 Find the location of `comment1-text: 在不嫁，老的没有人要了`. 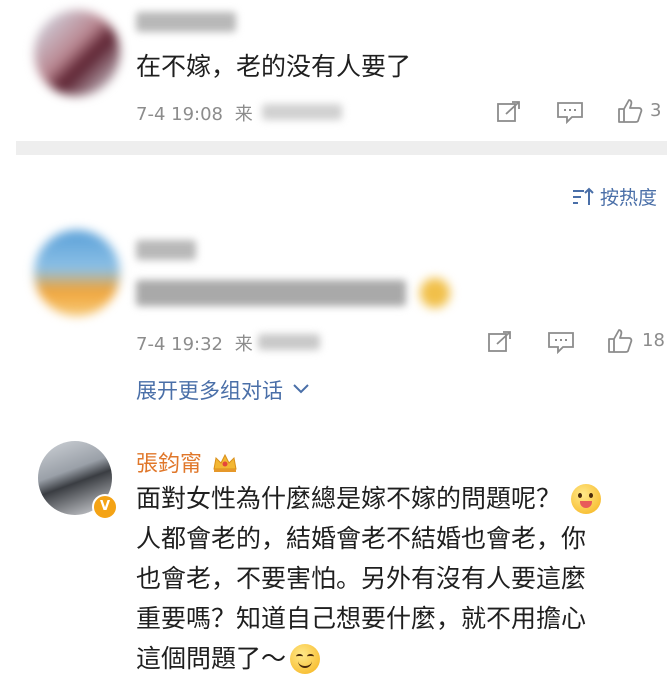

comment1-text: 在不嫁，老的没有人要了 is located at coordinates (274, 66).